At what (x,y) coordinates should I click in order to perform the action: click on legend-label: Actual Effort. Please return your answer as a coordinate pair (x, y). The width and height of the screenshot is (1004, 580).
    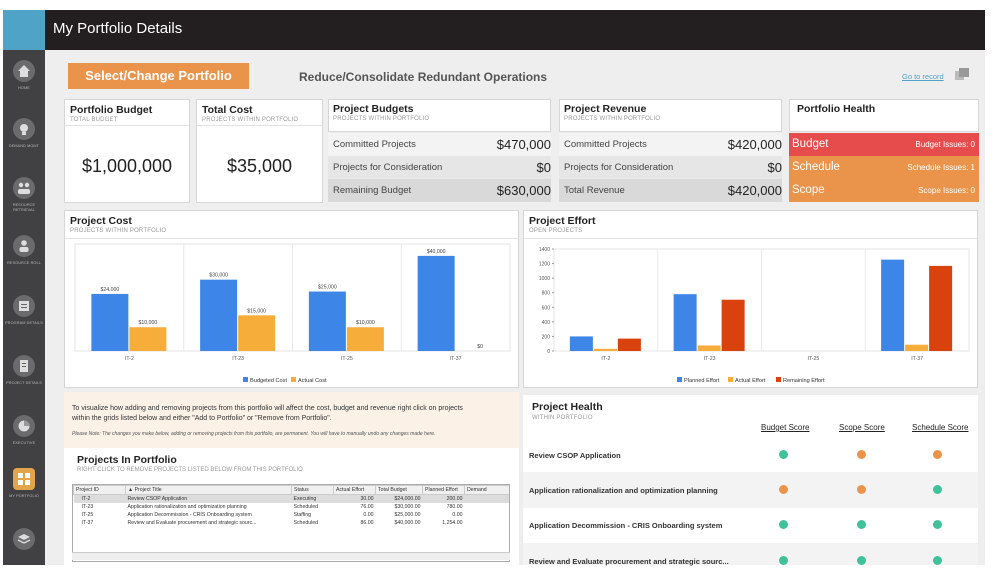
    Looking at the image, I should click on (750, 381).